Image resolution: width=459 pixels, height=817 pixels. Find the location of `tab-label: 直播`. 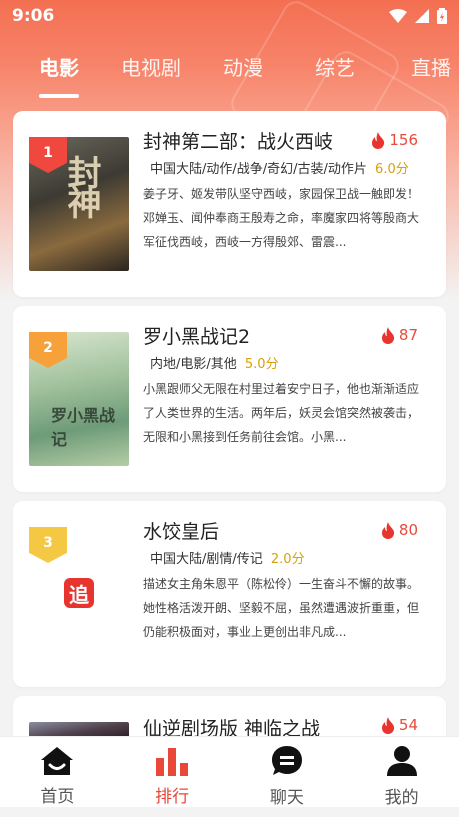

tab-label: 直播 is located at coordinates (431, 68).